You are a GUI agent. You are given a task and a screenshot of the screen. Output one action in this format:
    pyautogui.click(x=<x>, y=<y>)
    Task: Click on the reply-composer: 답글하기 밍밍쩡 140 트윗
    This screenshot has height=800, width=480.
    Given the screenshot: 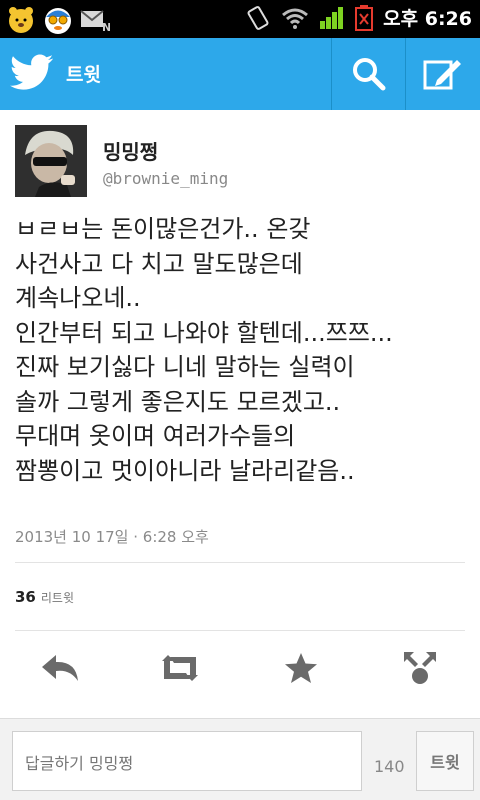 What is the action you would take?
    pyautogui.click(x=240, y=759)
    